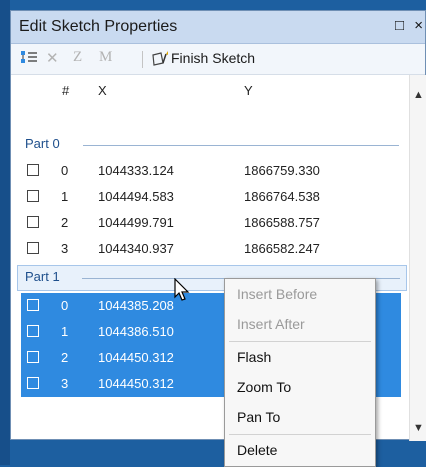 The image size is (426, 467). What do you see at coordinates (42, 276) in the screenshot?
I see `part-label: Part 1` at bounding box center [42, 276].